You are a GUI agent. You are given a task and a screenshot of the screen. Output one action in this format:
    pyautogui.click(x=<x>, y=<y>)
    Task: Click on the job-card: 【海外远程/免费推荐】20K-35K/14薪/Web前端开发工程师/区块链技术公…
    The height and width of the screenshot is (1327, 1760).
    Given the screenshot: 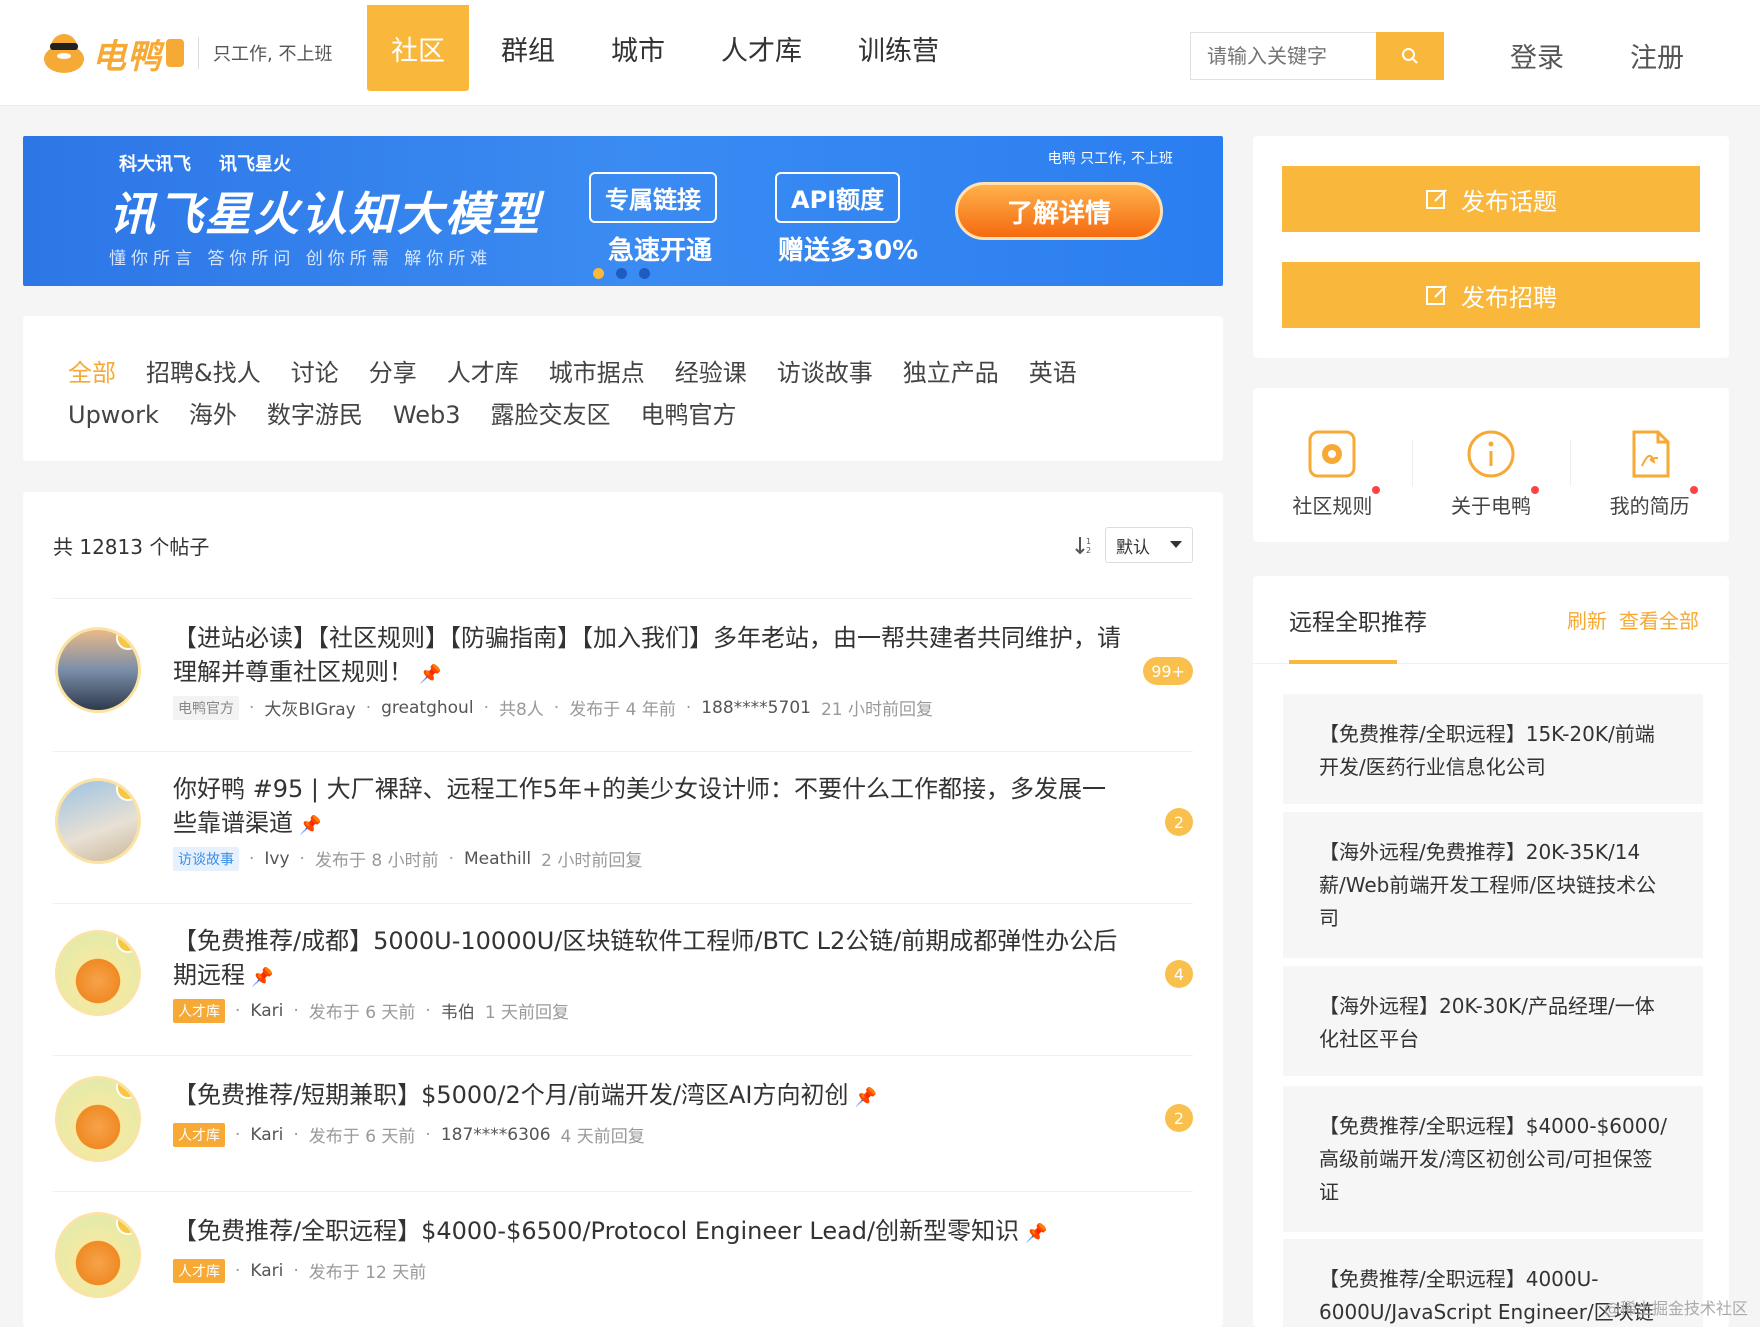 What is the action you would take?
    pyautogui.click(x=1493, y=885)
    